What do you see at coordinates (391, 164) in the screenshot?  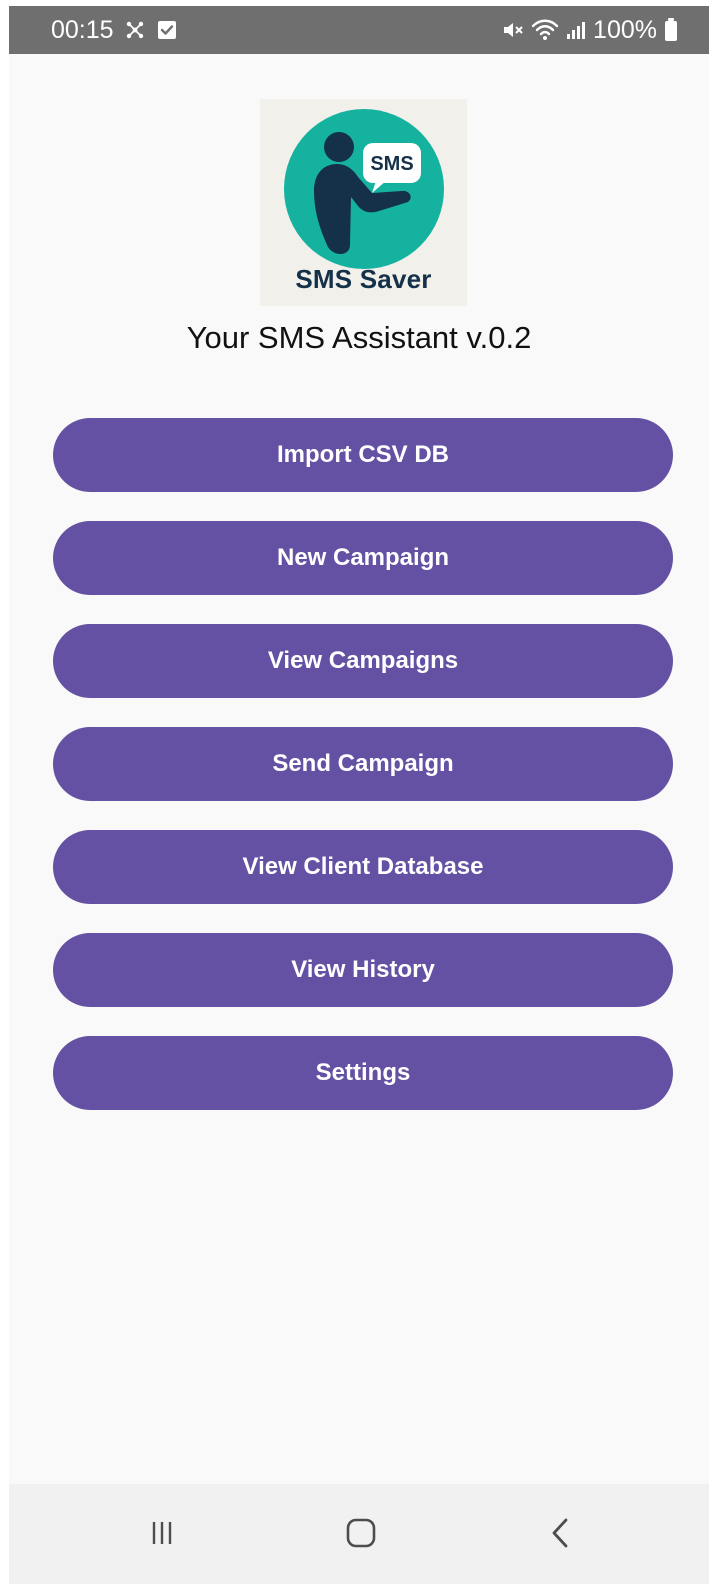 I see `logo-bubble-text: SMS` at bounding box center [391, 164].